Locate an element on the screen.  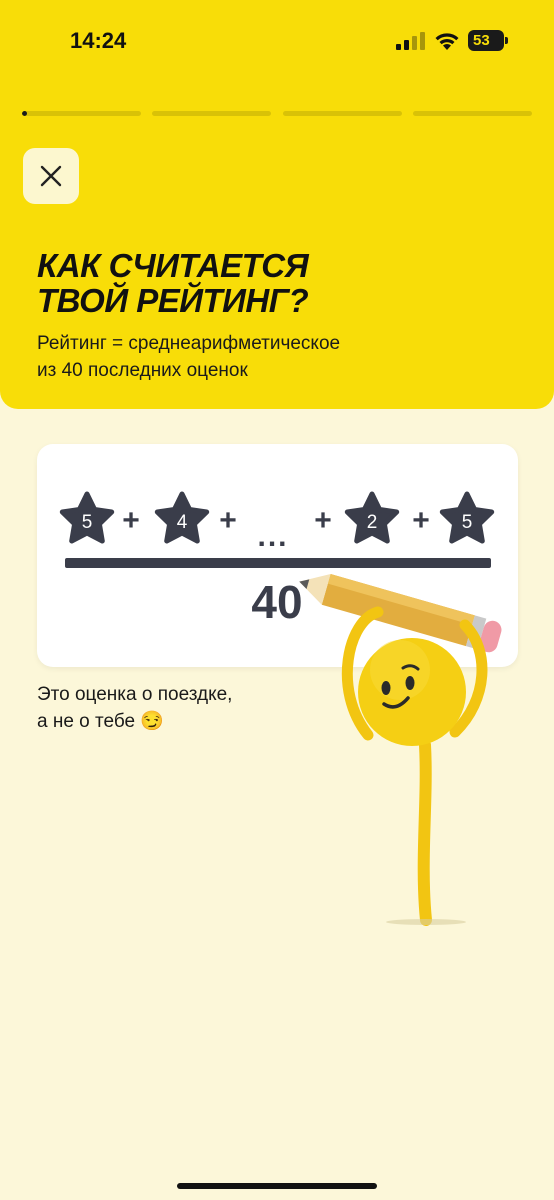
star-value: 4 is located at coordinates (182, 522).